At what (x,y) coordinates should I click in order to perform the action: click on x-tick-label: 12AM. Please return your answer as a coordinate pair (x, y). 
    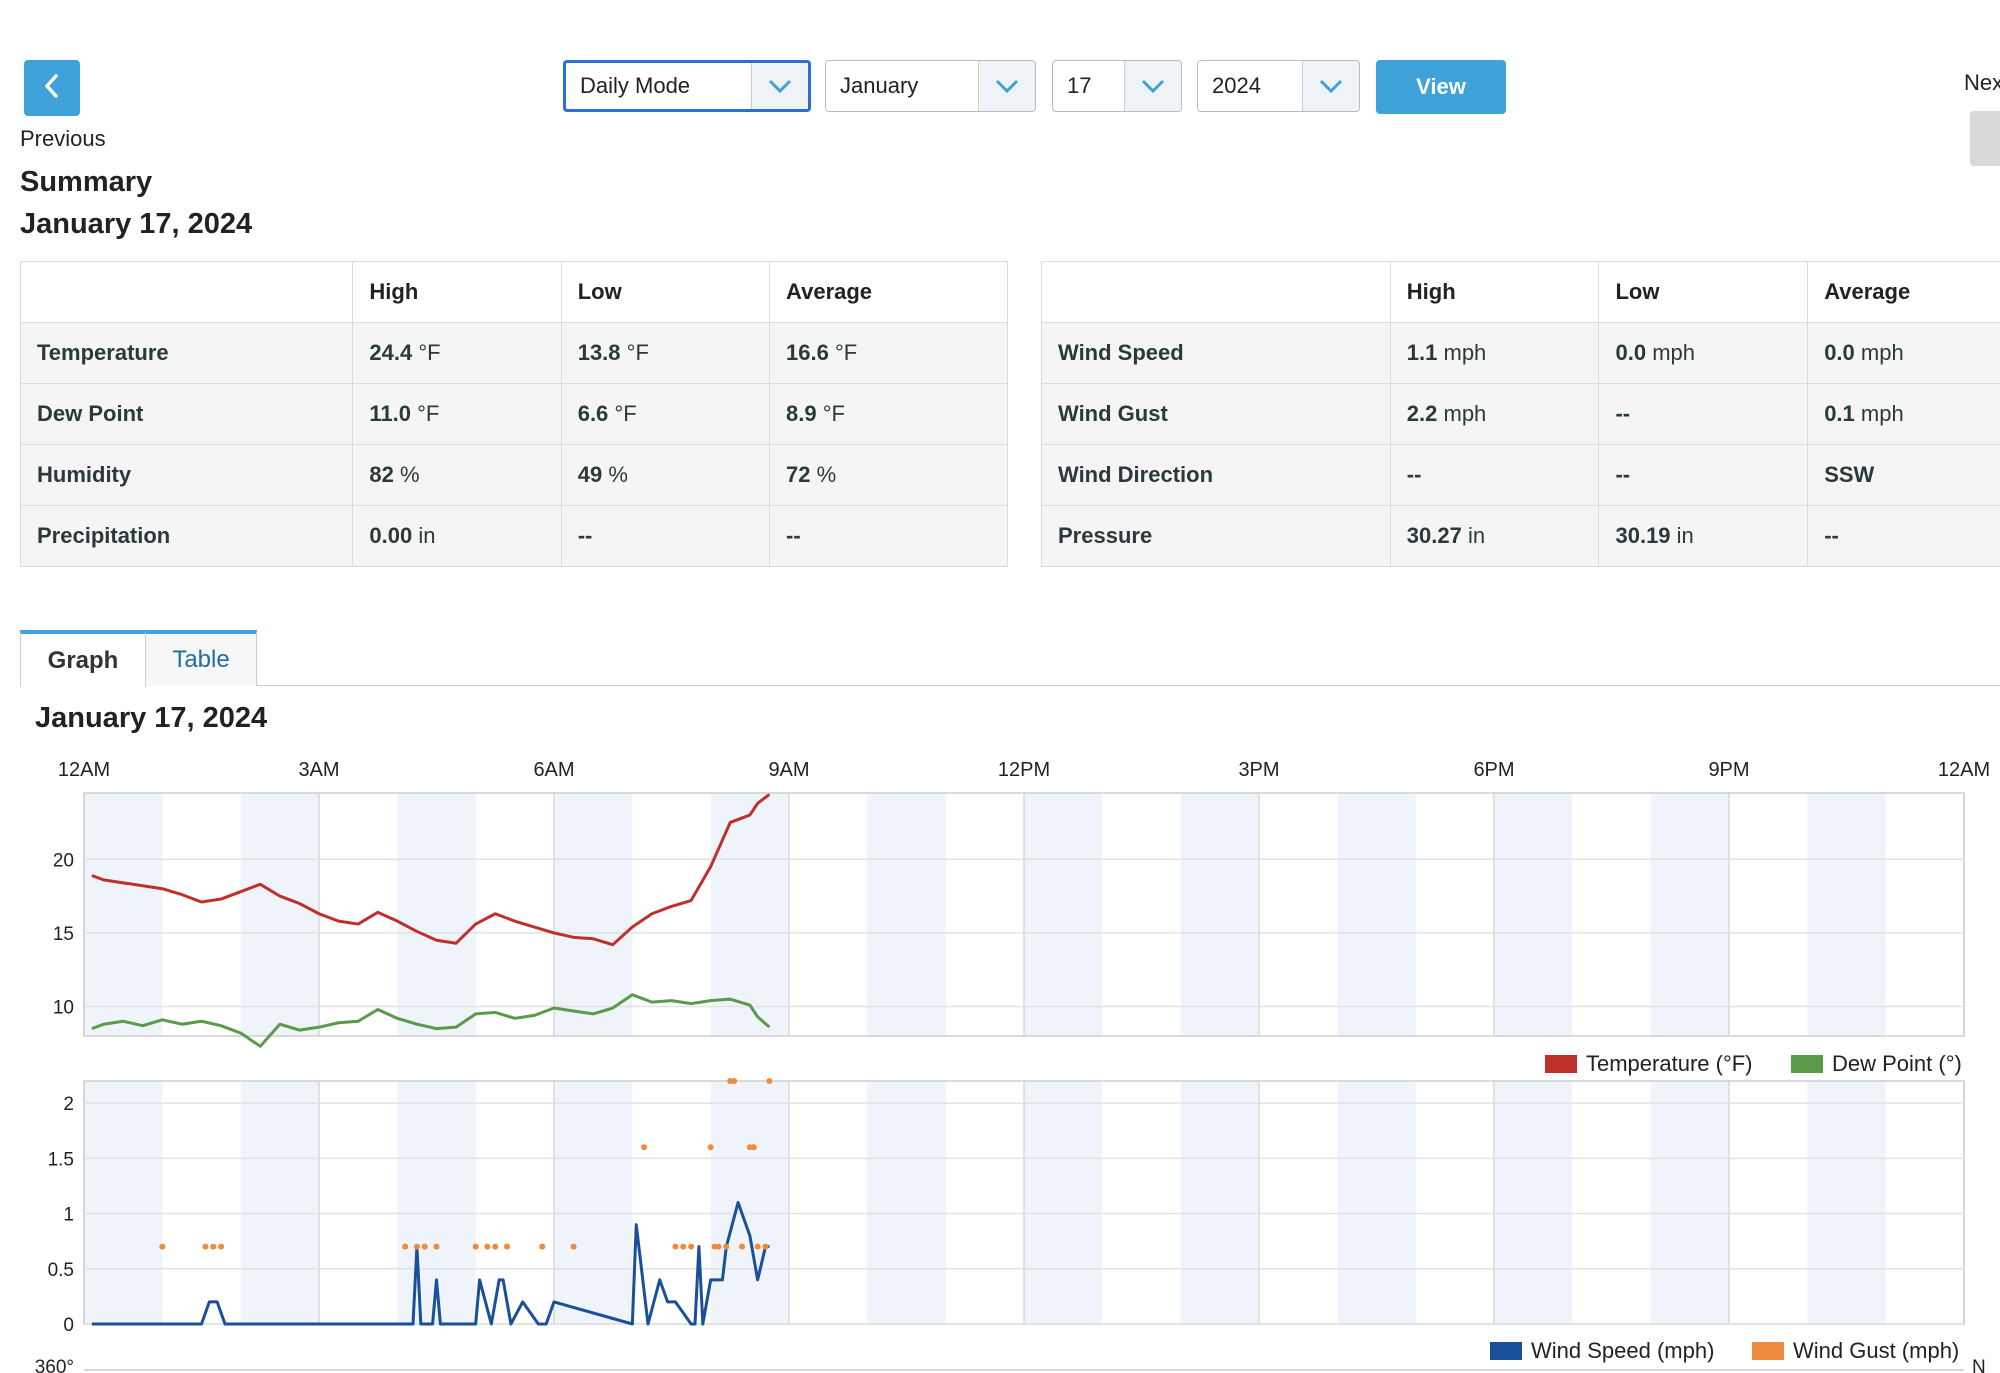
    Looking at the image, I should click on (1964, 770).